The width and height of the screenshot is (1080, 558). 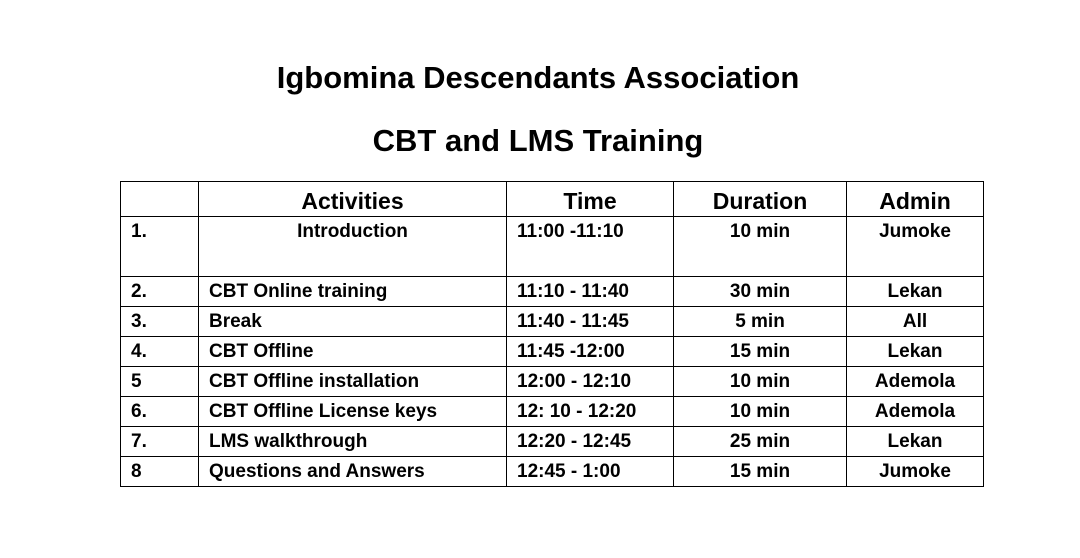 What do you see at coordinates (159, 471) in the screenshot?
I see `row-number: 8` at bounding box center [159, 471].